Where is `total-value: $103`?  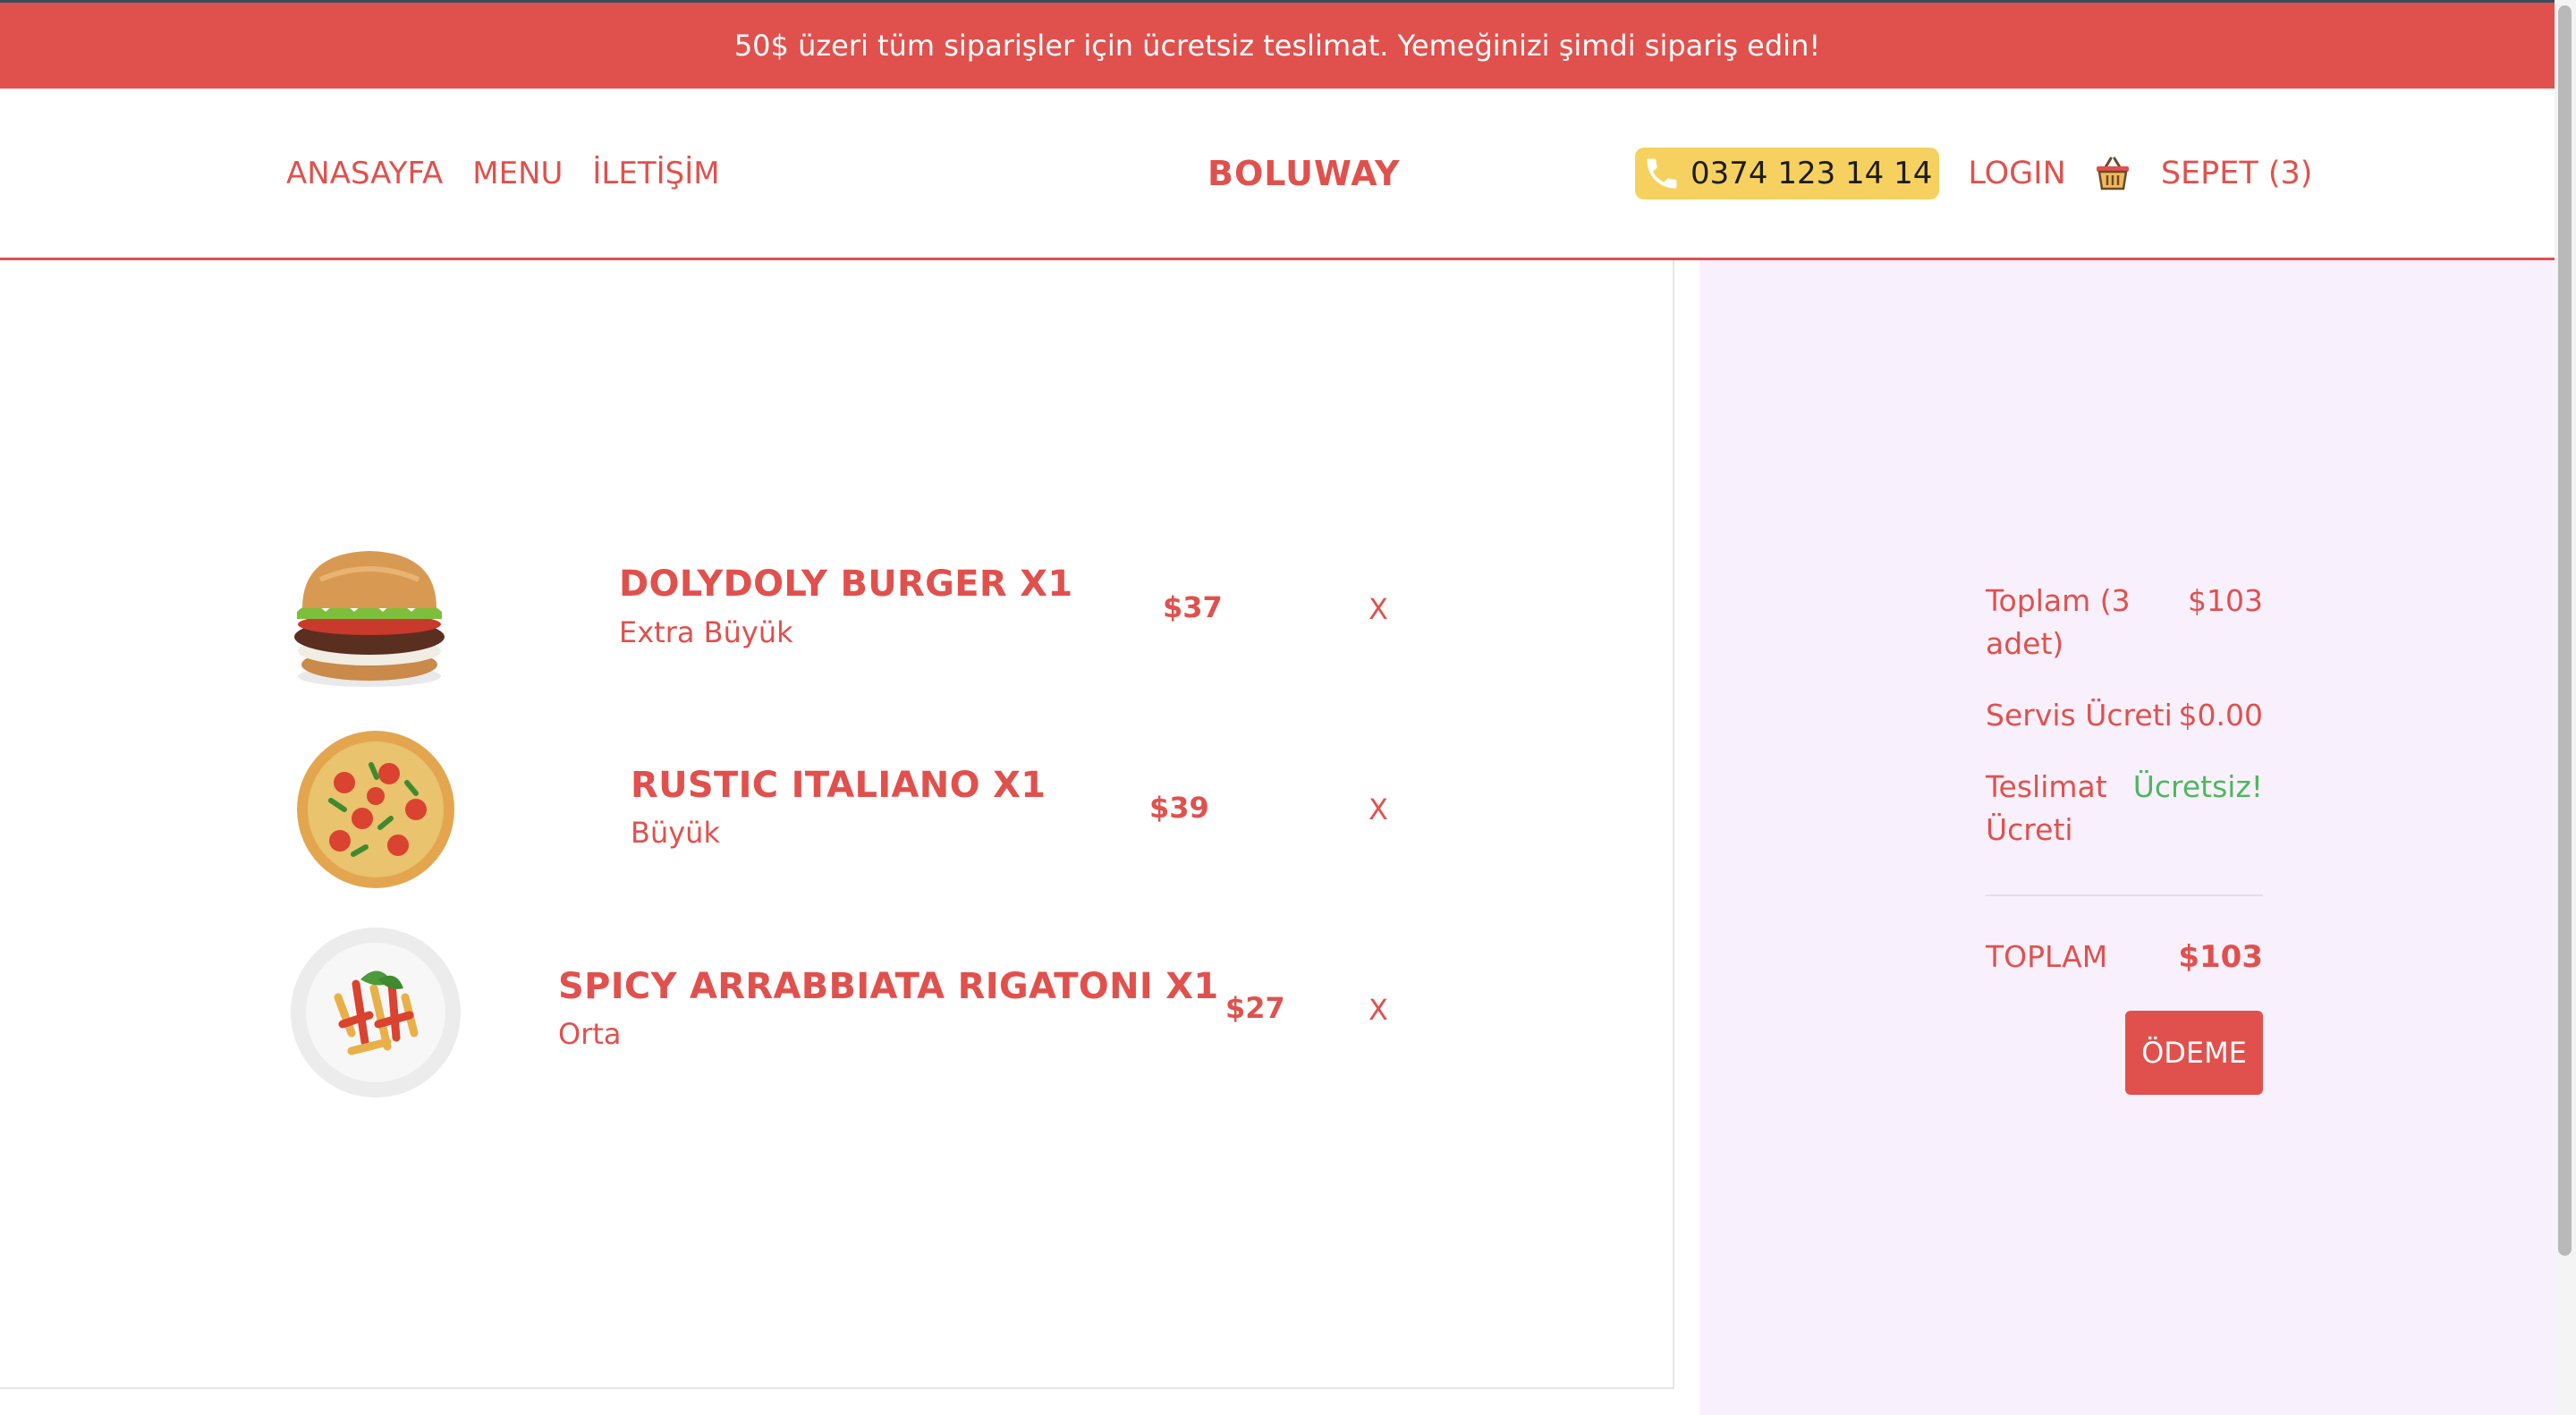 total-value: $103 is located at coordinates (2220, 957).